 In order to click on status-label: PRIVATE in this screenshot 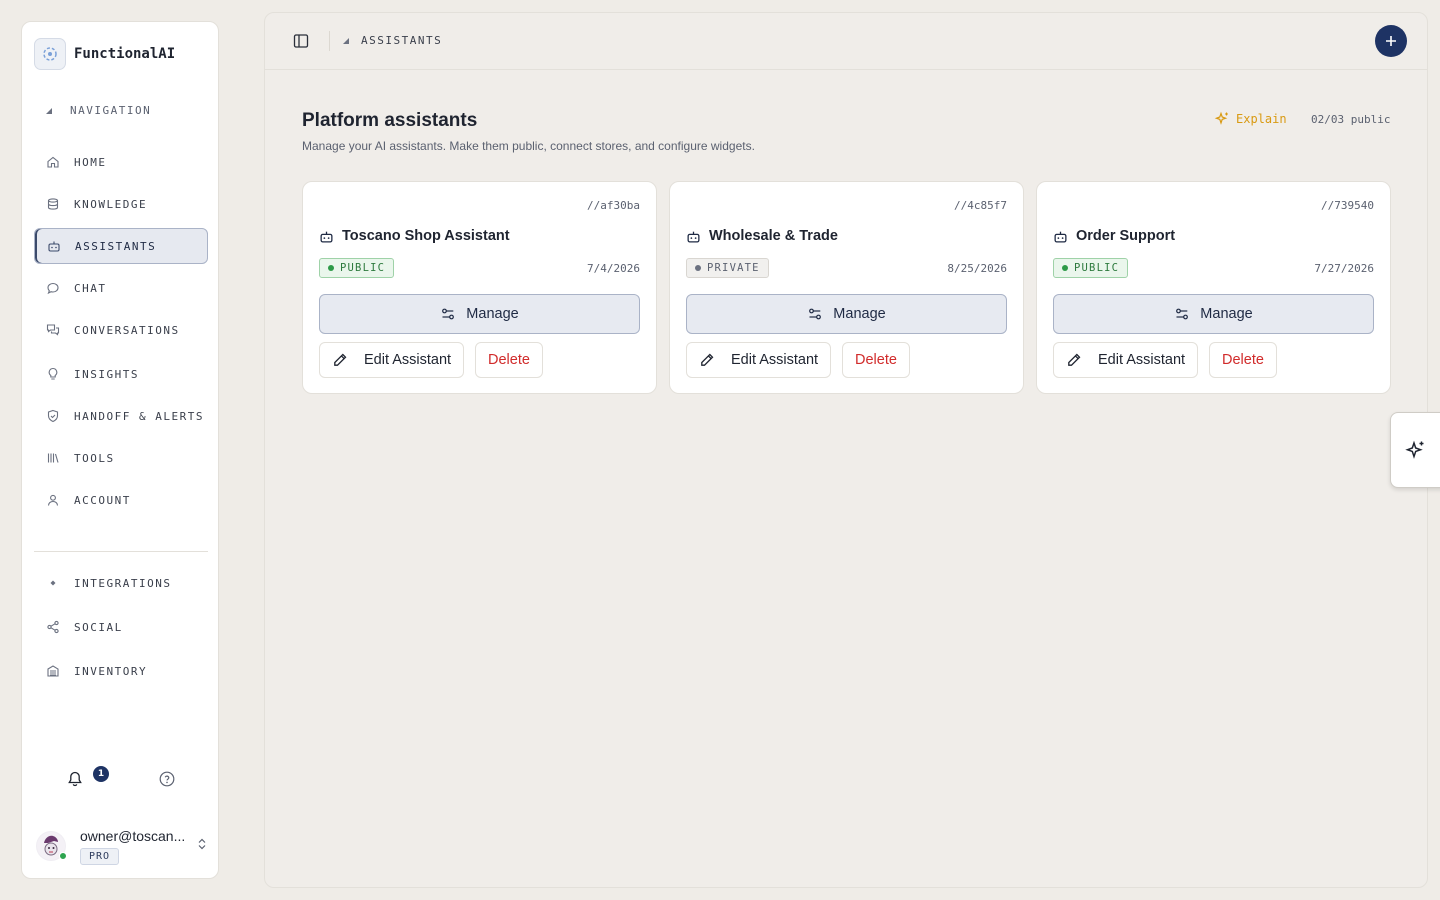, I will do `click(733, 268)`.